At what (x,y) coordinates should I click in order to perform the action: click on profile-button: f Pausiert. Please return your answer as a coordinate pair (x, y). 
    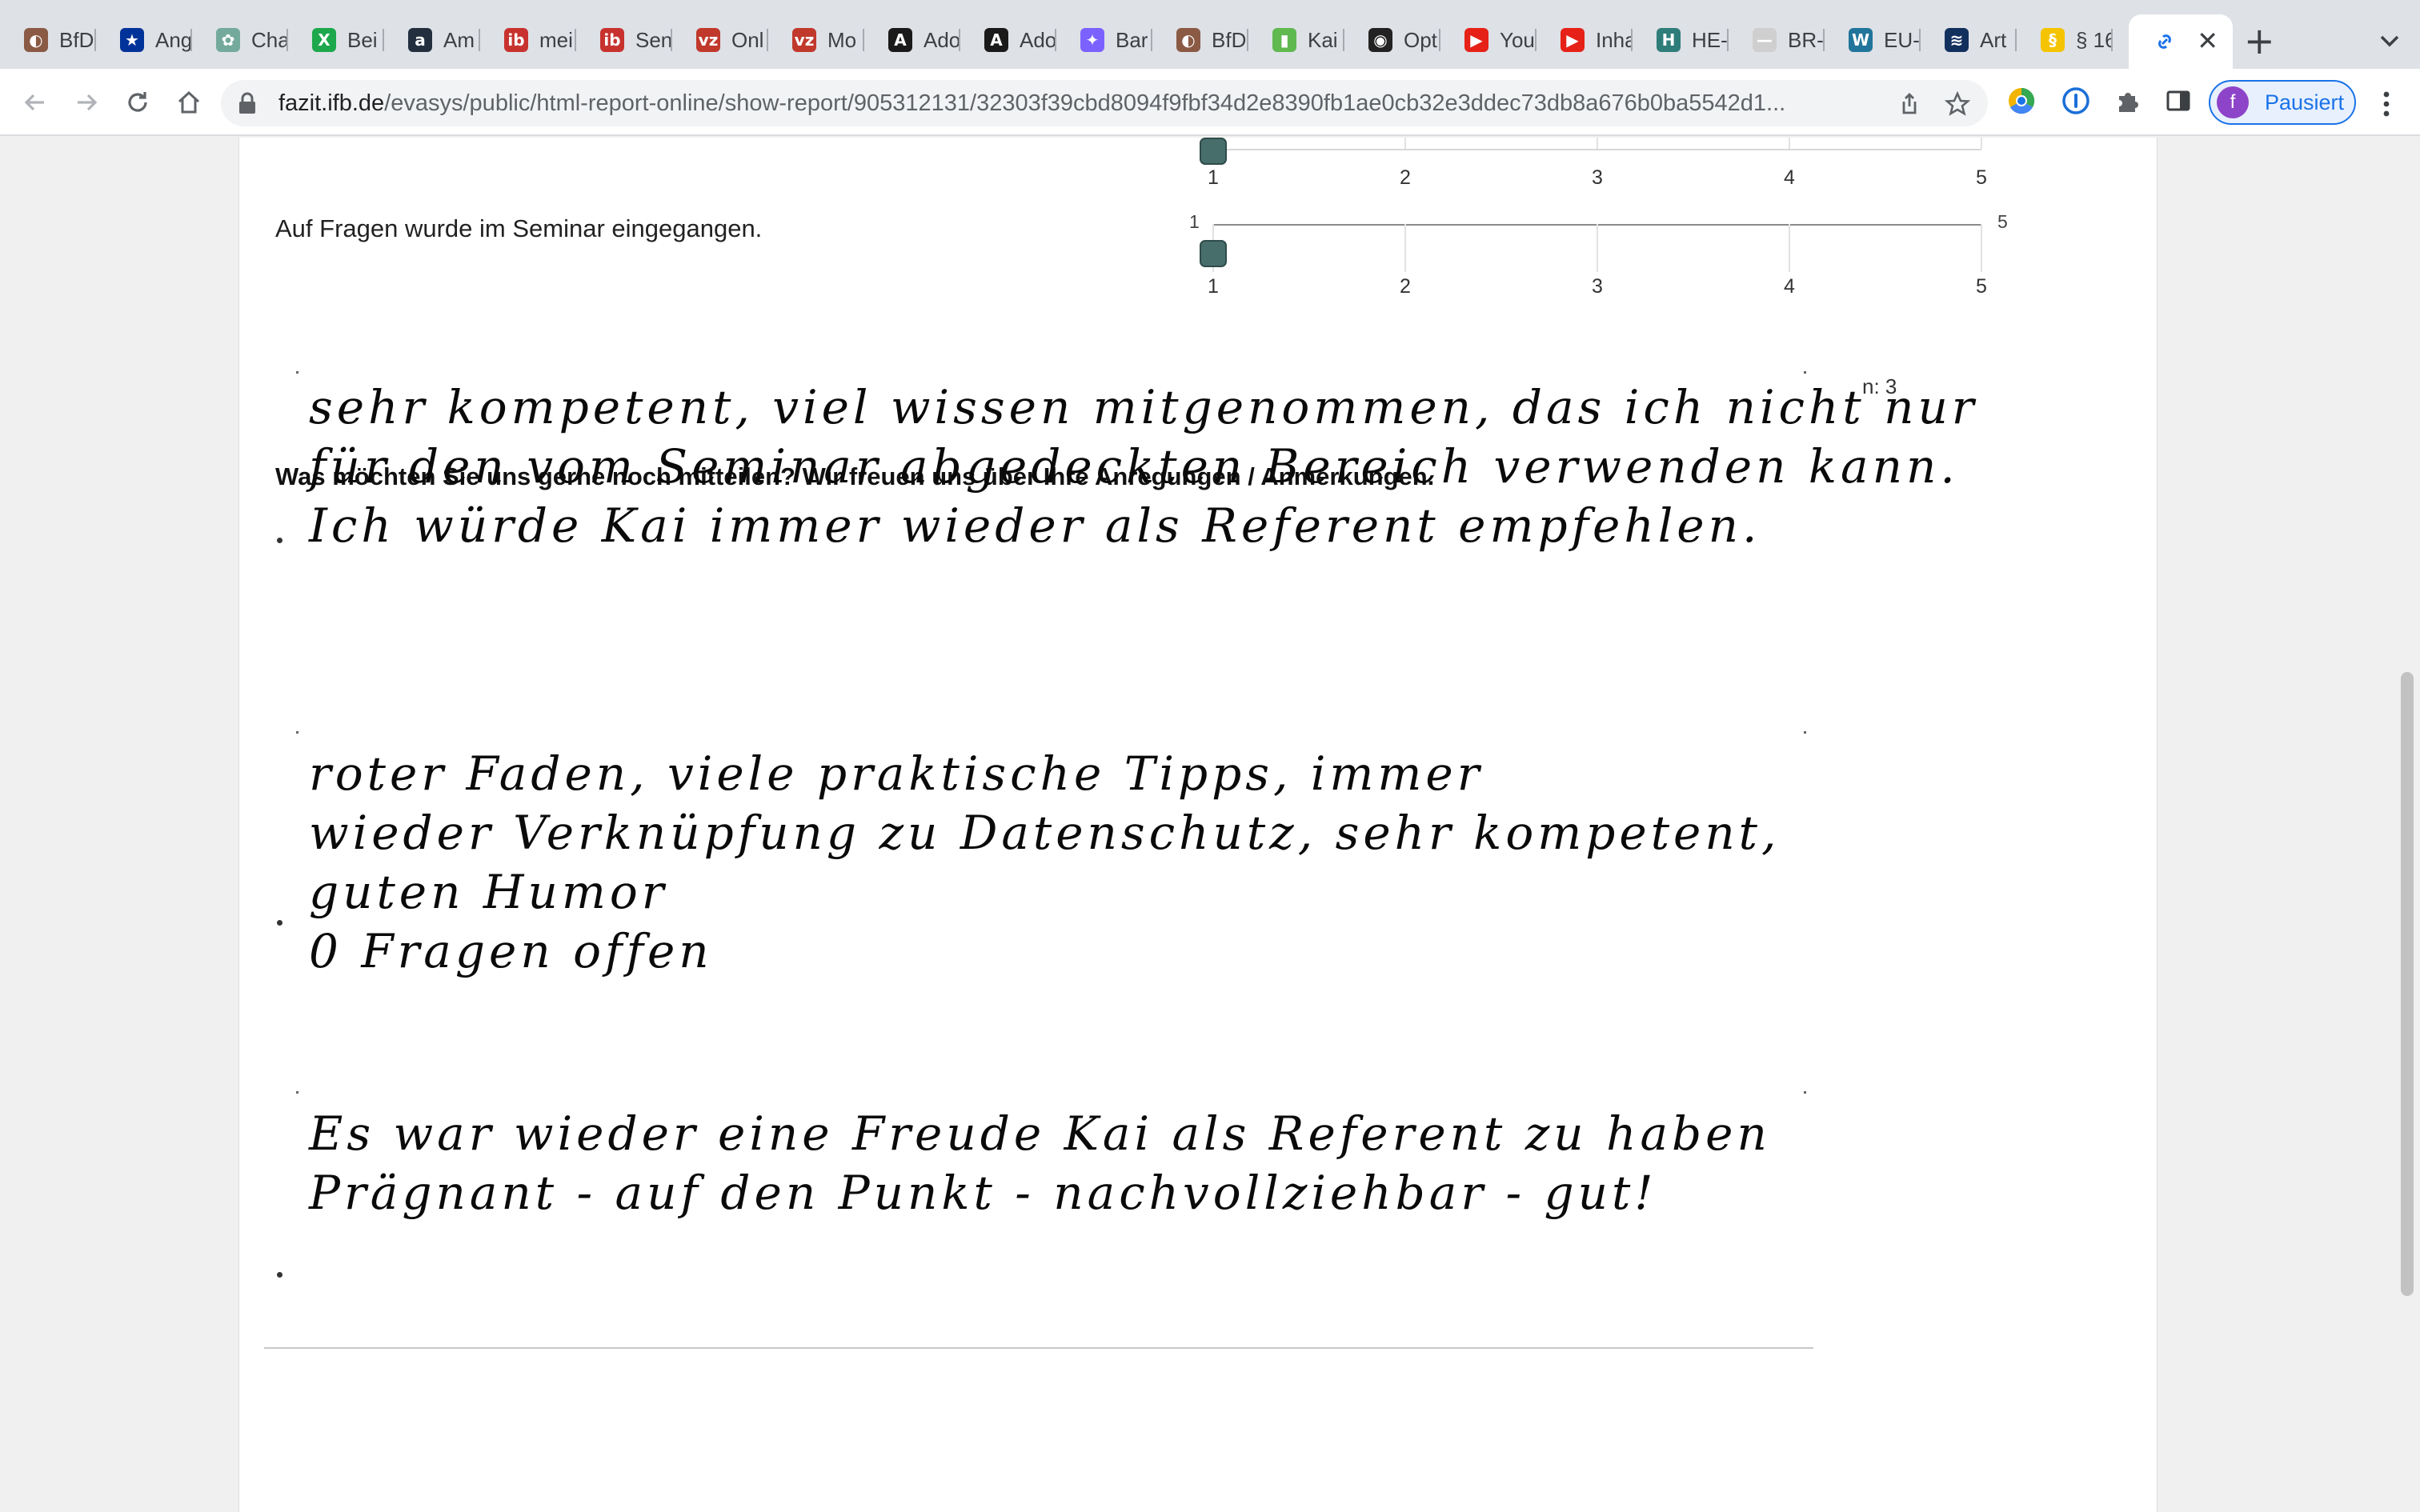
    Looking at the image, I should click on (2282, 102).